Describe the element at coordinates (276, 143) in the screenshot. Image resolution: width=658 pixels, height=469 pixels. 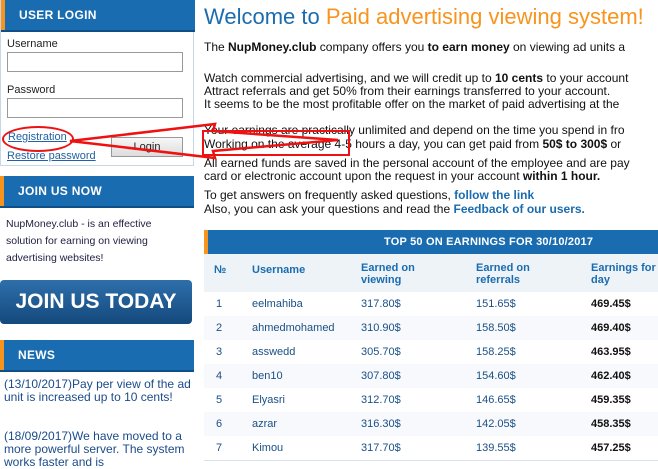
I see `annotation-highlight-box` at that location.